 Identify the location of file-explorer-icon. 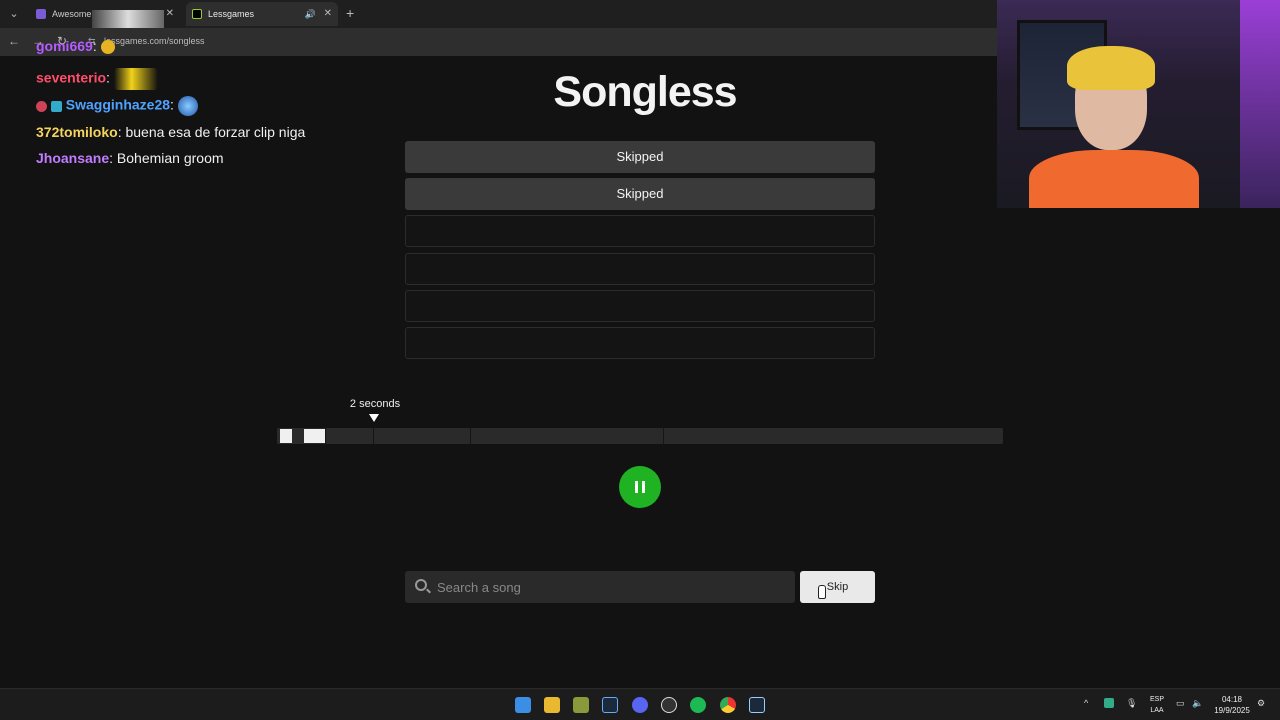
(552, 705).